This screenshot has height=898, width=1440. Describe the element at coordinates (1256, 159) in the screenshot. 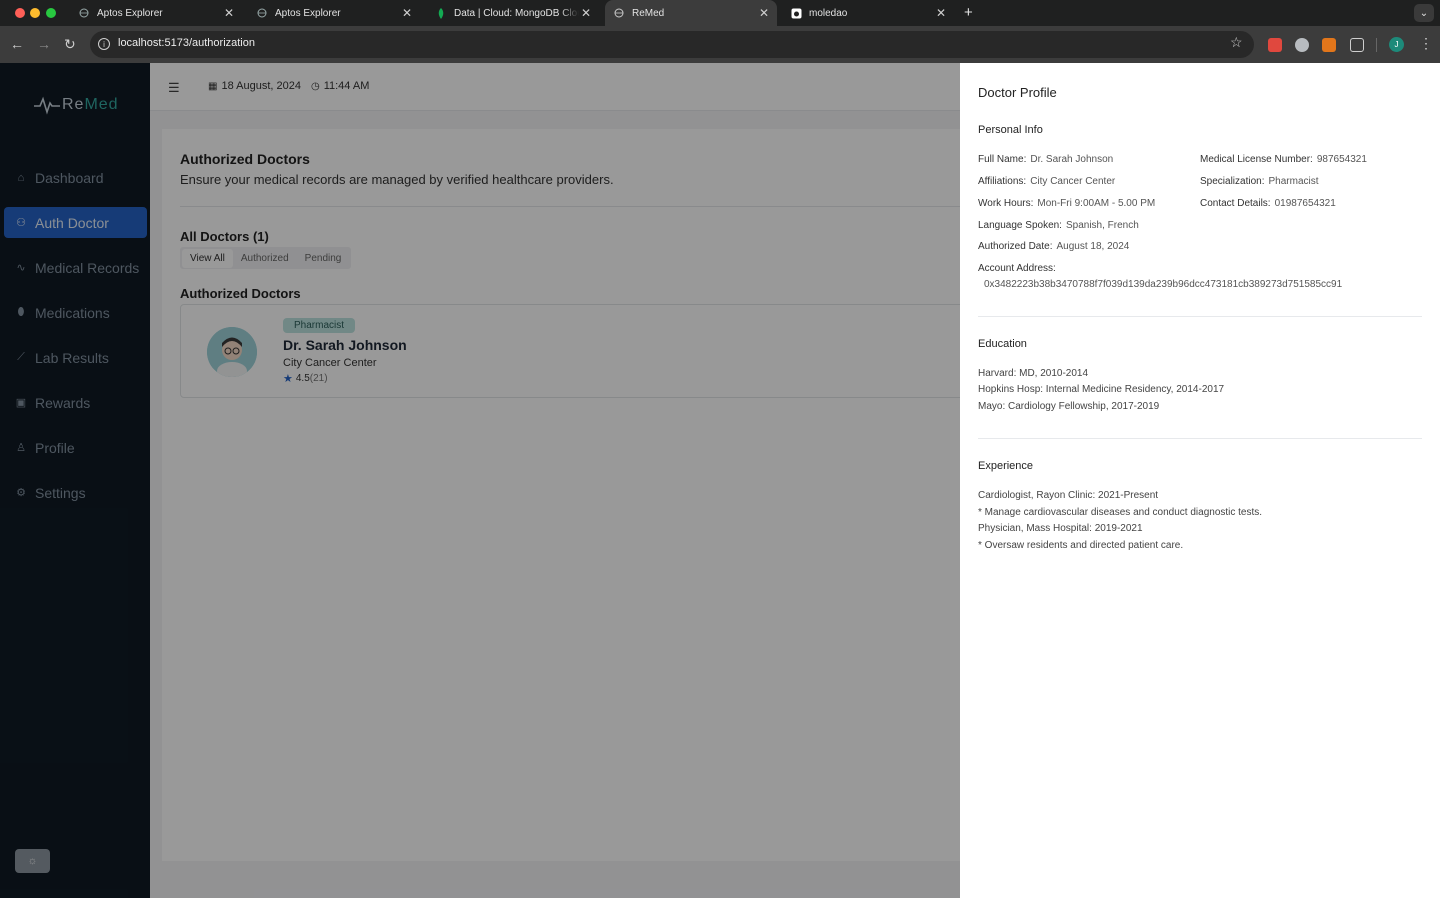

I see `field-label: Medical License Number:` at that location.